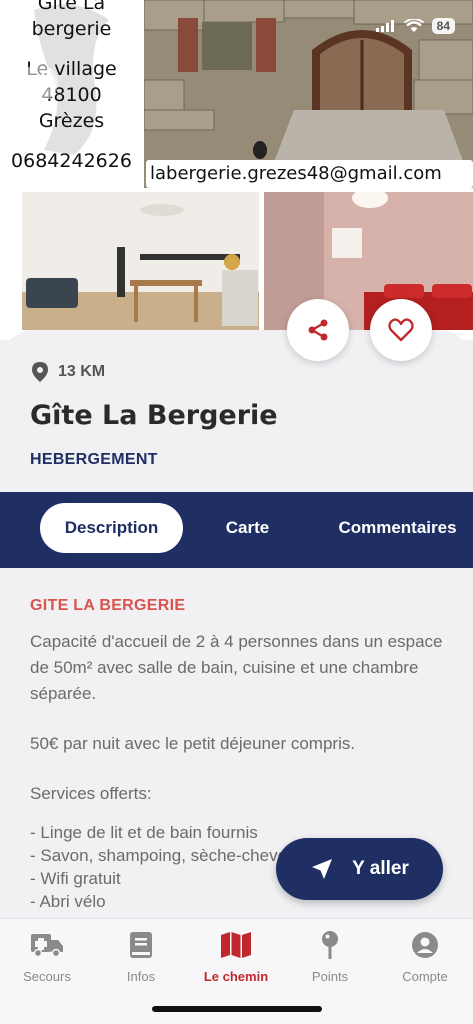  What do you see at coordinates (322, 869) in the screenshot?
I see `navigation-arrow-icon` at bounding box center [322, 869].